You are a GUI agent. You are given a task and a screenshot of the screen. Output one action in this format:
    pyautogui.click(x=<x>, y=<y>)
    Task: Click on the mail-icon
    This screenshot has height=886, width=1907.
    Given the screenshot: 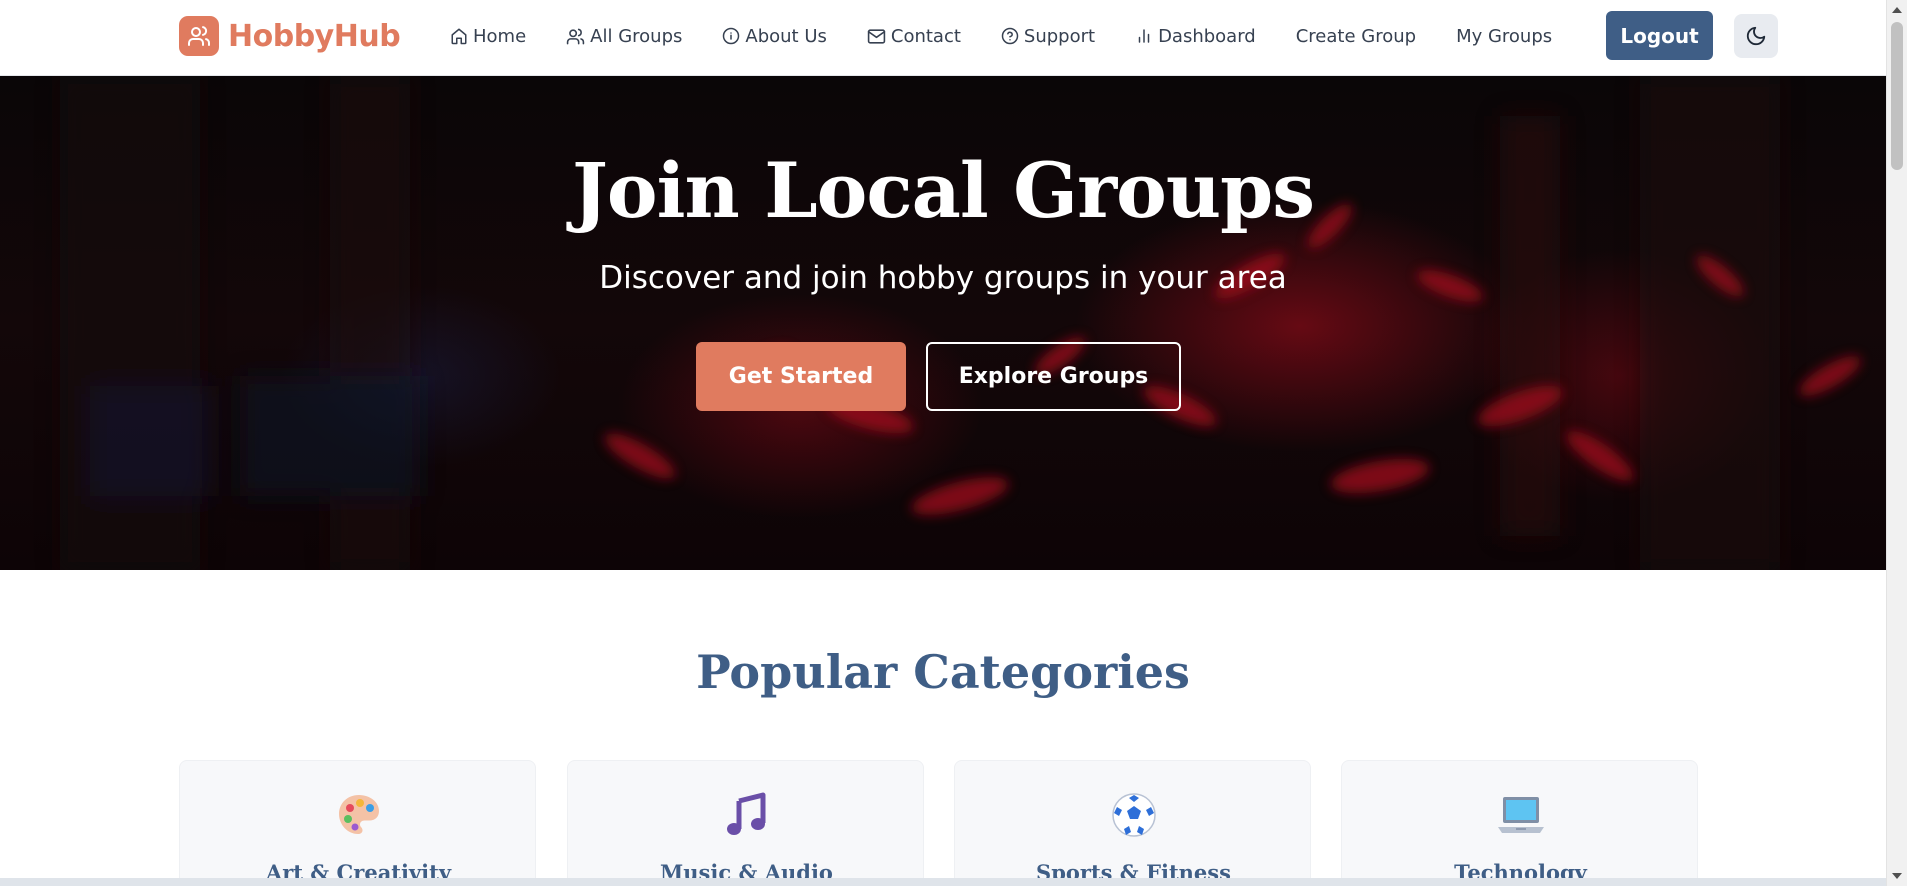 What is the action you would take?
    pyautogui.click(x=876, y=36)
    